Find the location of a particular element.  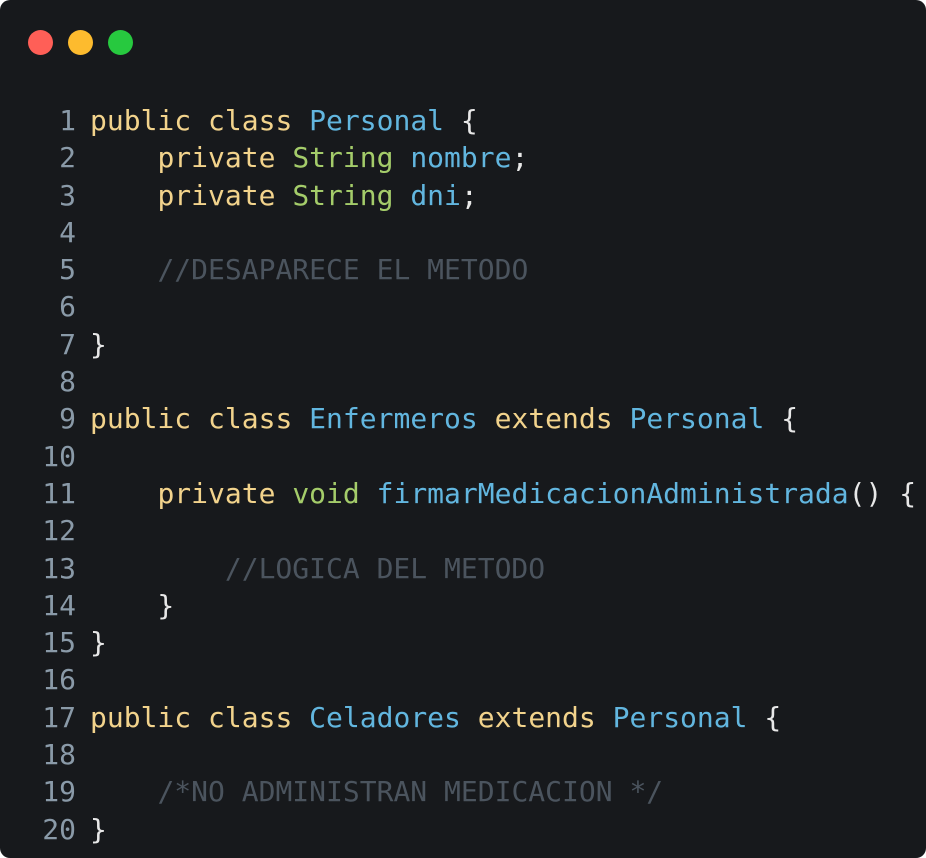

code-token: /*NO ADMINISTRAN MEDICACION */ is located at coordinates (410, 792).